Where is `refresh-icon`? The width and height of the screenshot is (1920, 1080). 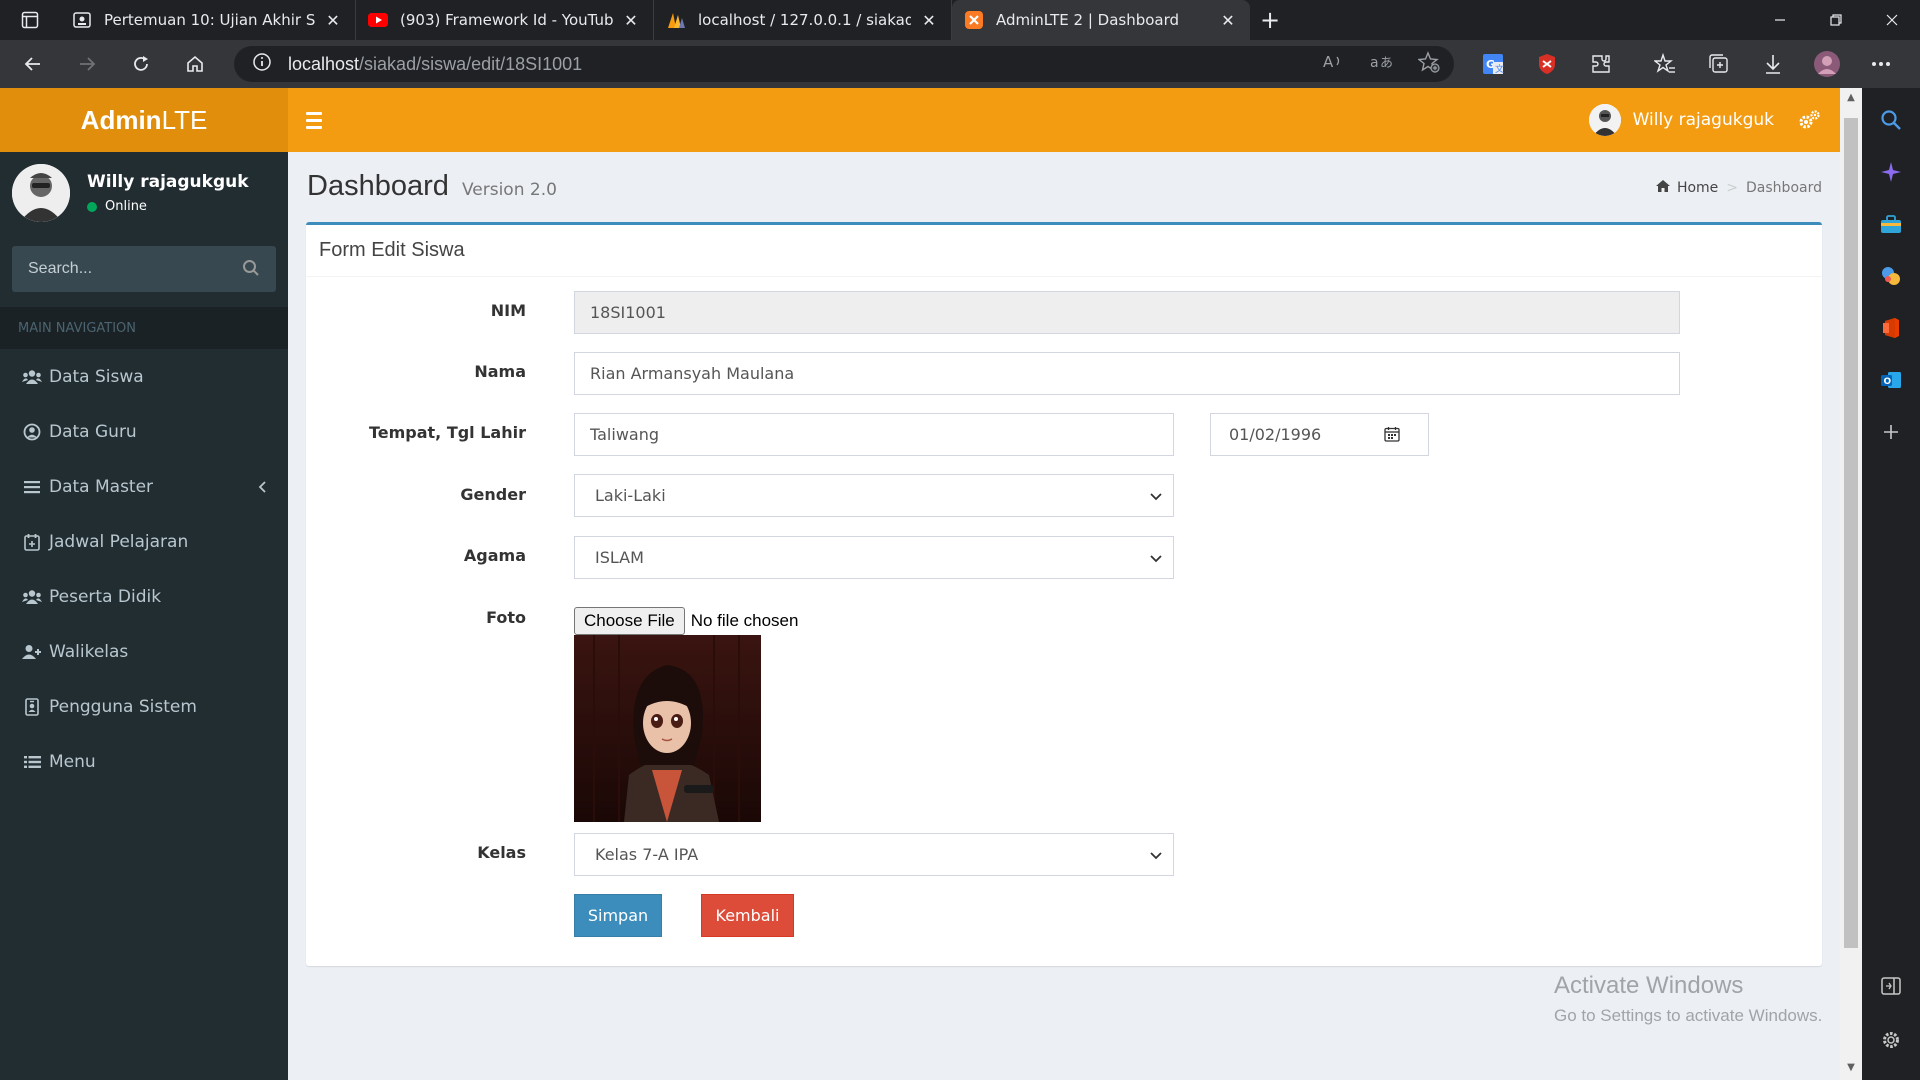
refresh-icon is located at coordinates (141, 64).